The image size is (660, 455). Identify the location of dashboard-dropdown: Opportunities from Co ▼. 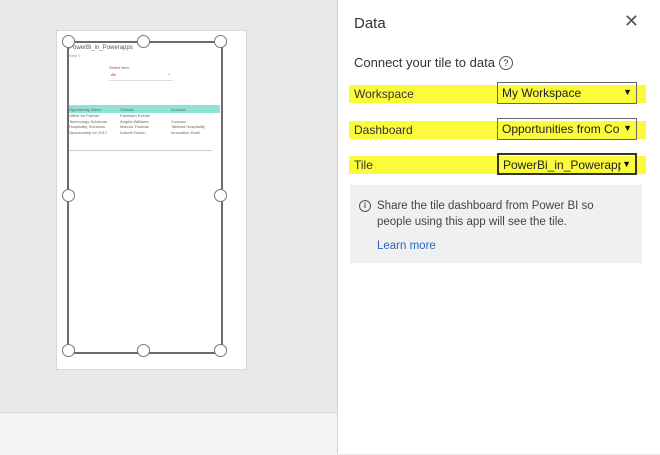
(567, 129).